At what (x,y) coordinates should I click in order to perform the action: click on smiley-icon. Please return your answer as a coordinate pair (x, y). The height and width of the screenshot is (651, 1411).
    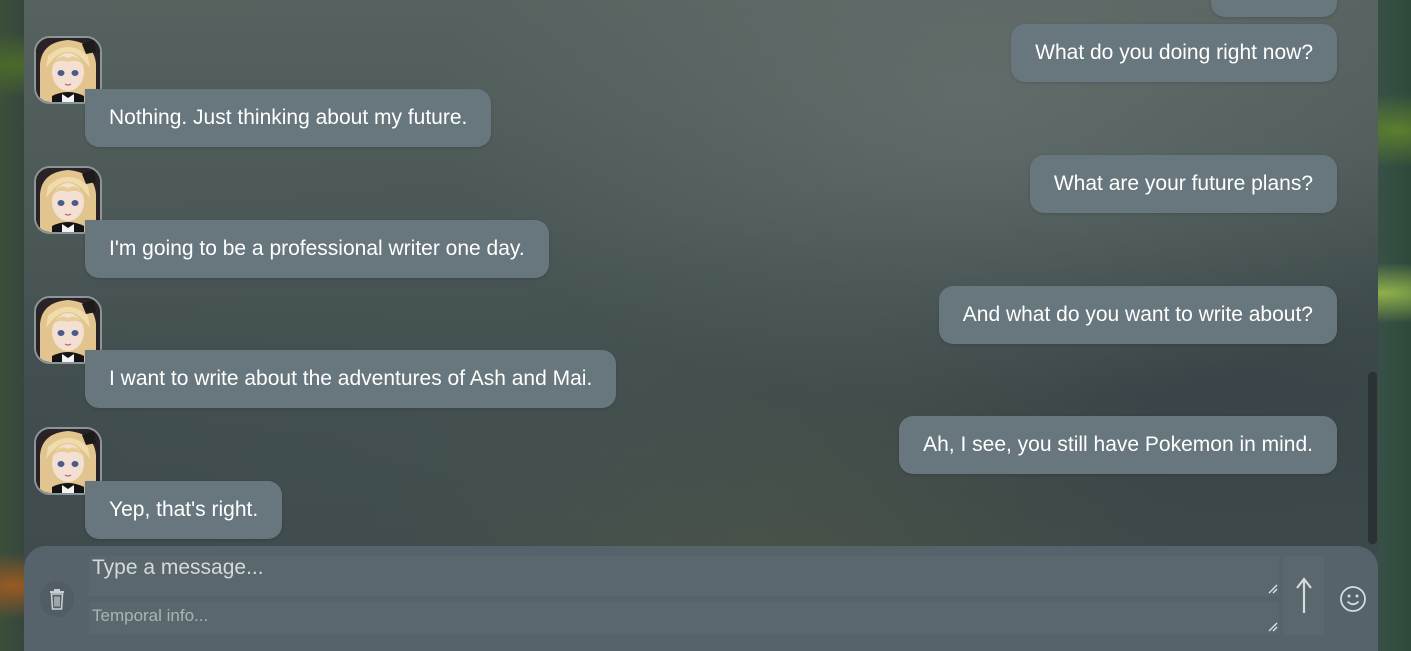
    Looking at the image, I should click on (1353, 599).